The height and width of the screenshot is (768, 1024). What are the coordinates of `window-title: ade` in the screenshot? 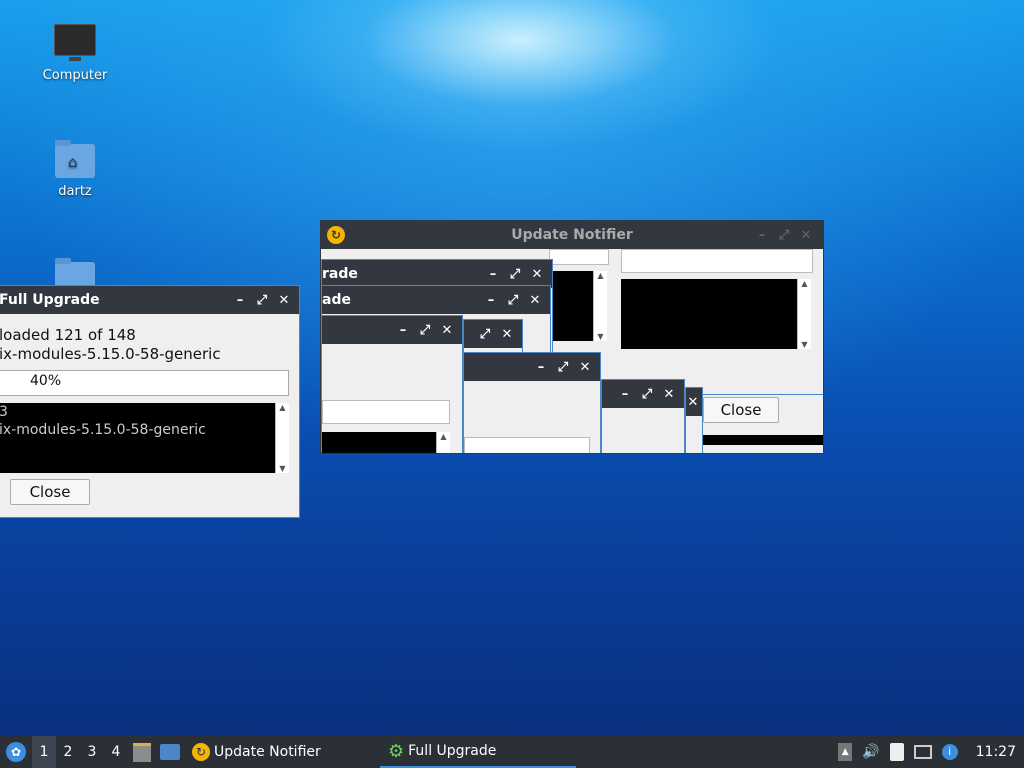 It's located at (336, 300).